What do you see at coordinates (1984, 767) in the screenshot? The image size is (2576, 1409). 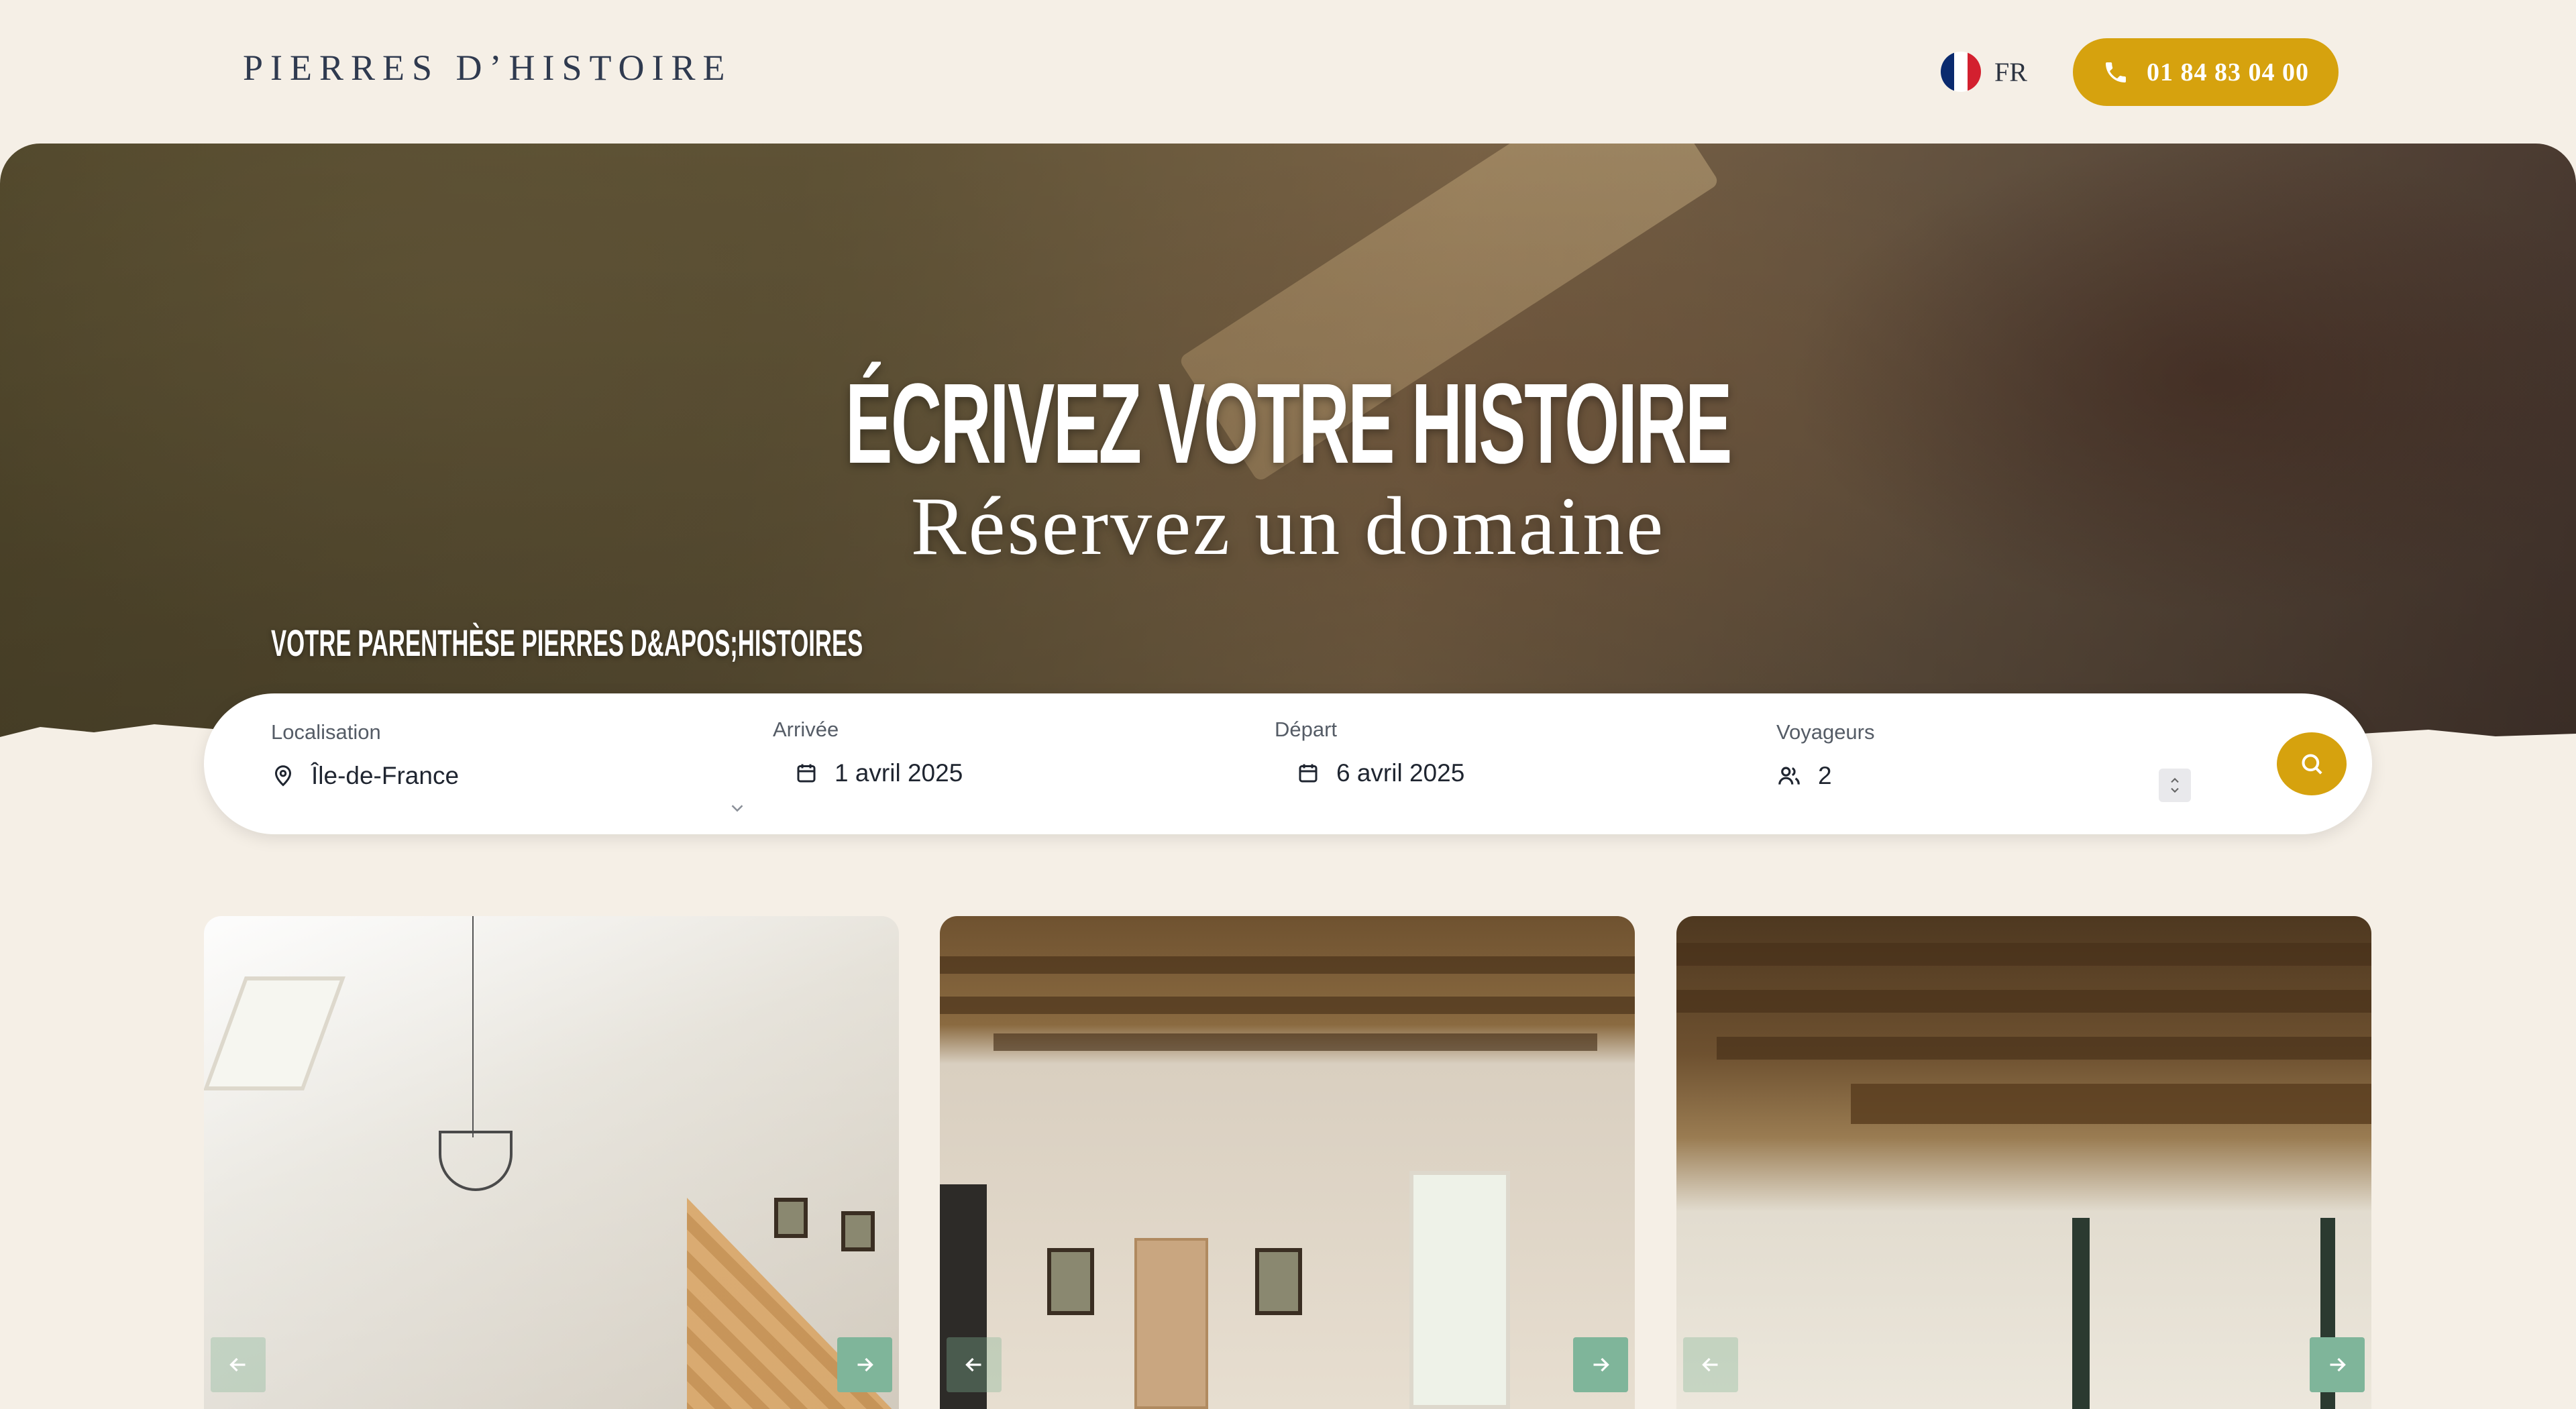 I see `travelers-field: Voyageurs 2` at bounding box center [1984, 767].